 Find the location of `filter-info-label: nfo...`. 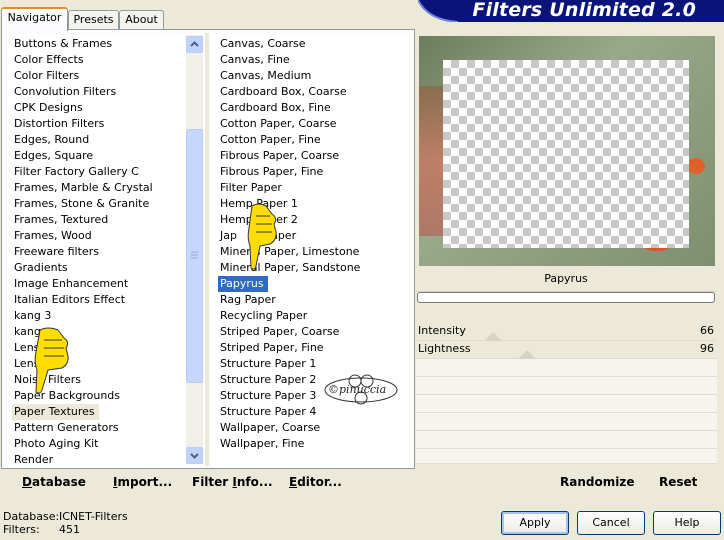

filter-info-label: nfo... is located at coordinates (254, 482).